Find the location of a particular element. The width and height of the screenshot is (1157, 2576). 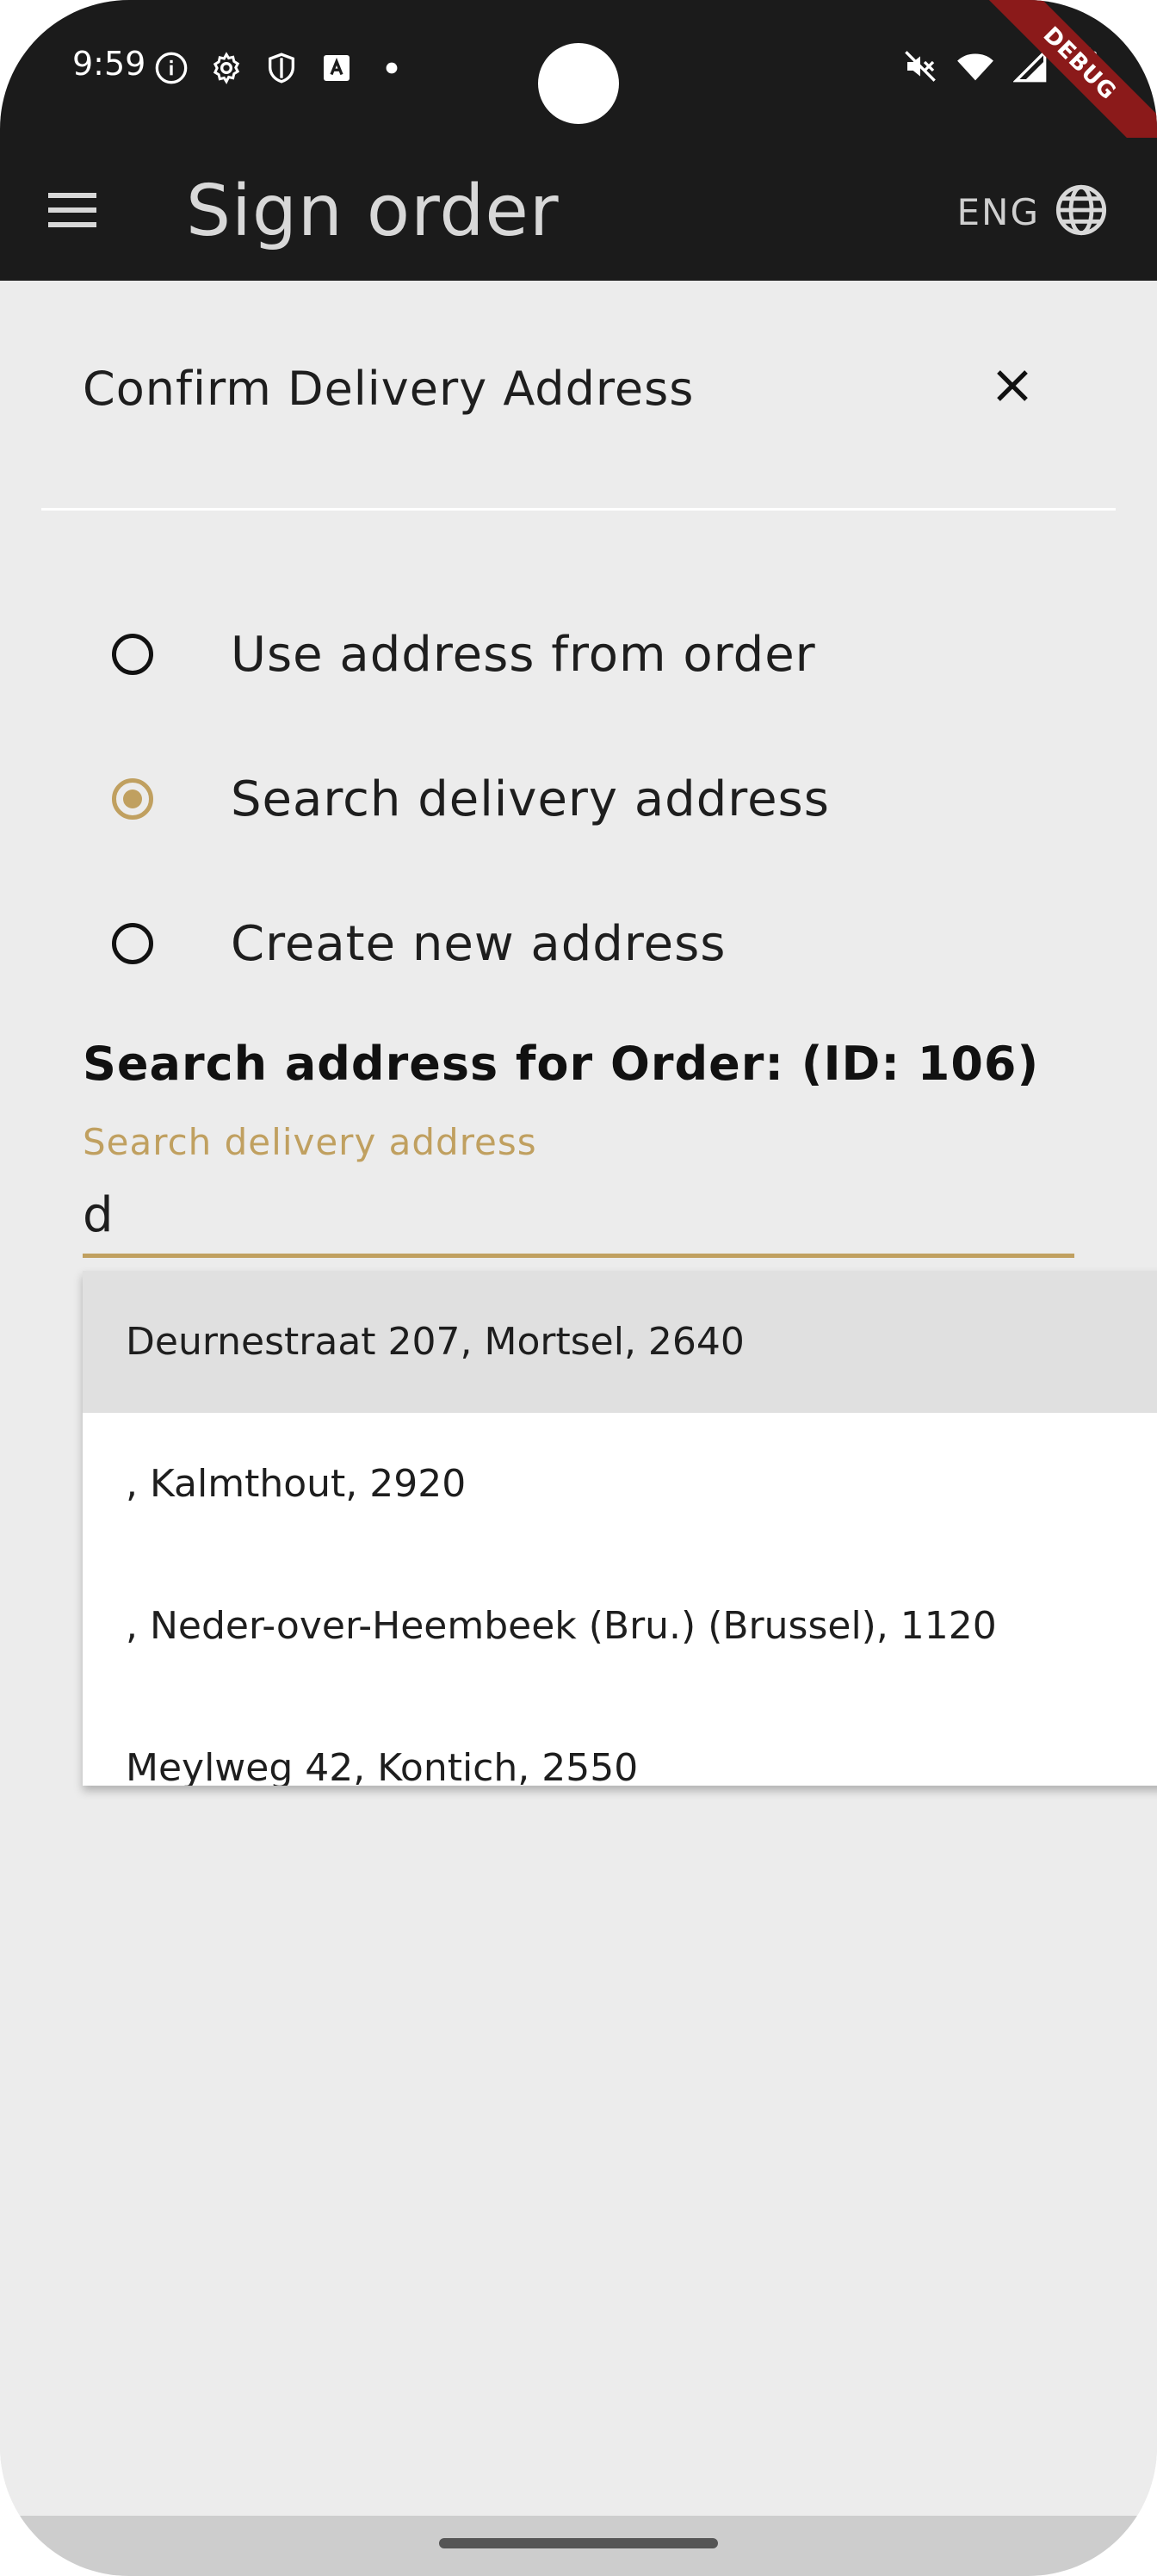

radio-create-new-address is located at coordinates (133, 944).